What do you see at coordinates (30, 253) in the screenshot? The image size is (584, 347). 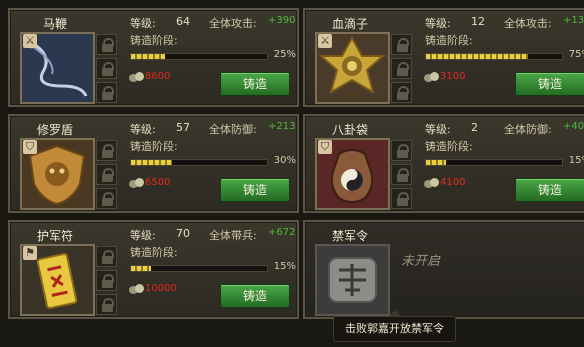 I see `banner-icon: ⚑` at bounding box center [30, 253].